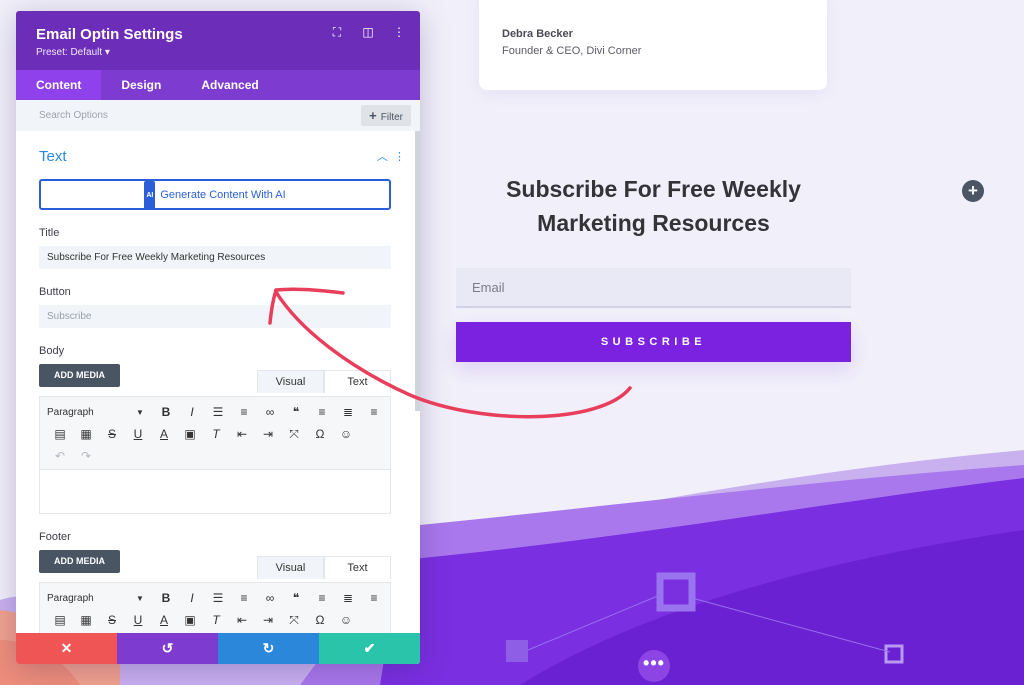 This screenshot has height=685, width=1024. What do you see at coordinates (52, 351) in the screenshot?
I see `body-label: Body` at bounding box center [52, 351].